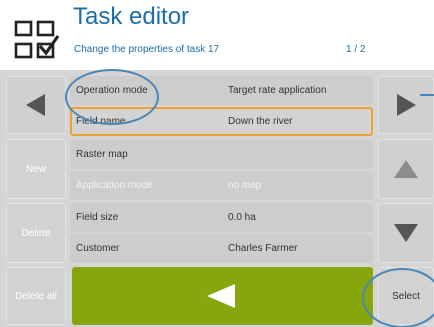  I want to click on property-label: Field name, so click(101, 121).